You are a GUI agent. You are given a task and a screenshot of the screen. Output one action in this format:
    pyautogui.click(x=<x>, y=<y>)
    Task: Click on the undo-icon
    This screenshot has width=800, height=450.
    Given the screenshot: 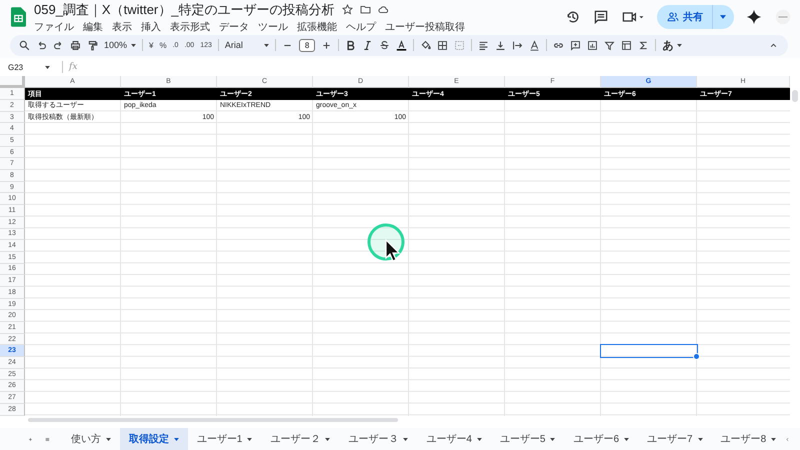 What is the action you would take?
    pyautogui.click(x=41, y=45)
    